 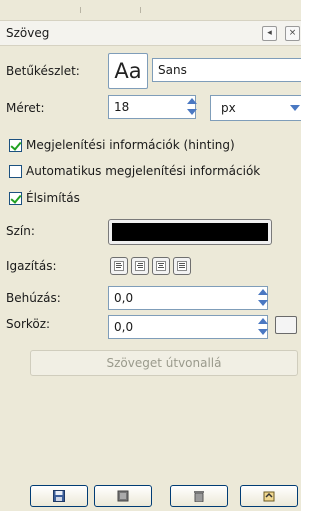 I want to click on size-spinner, so click(x=192, y=107).